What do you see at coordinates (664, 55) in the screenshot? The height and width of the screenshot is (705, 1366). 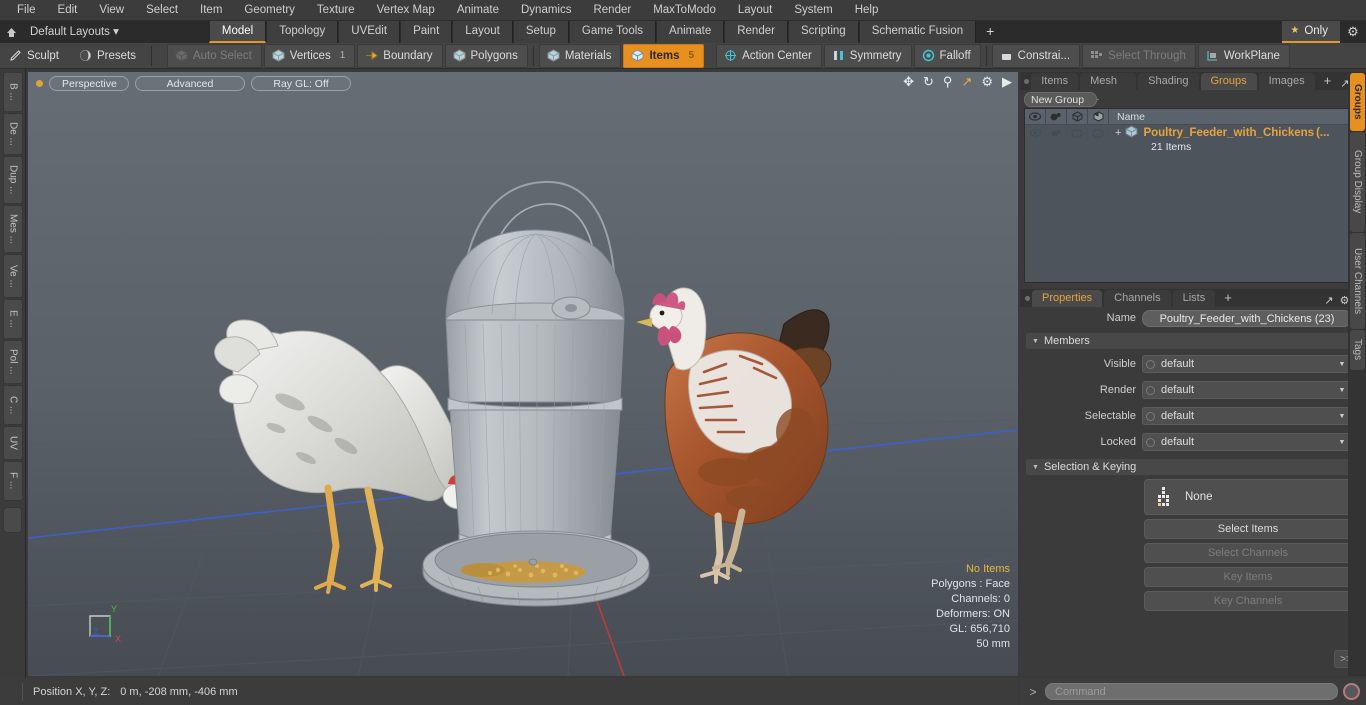 I see `items-button: Items 5` at bounding box center [664, 55].